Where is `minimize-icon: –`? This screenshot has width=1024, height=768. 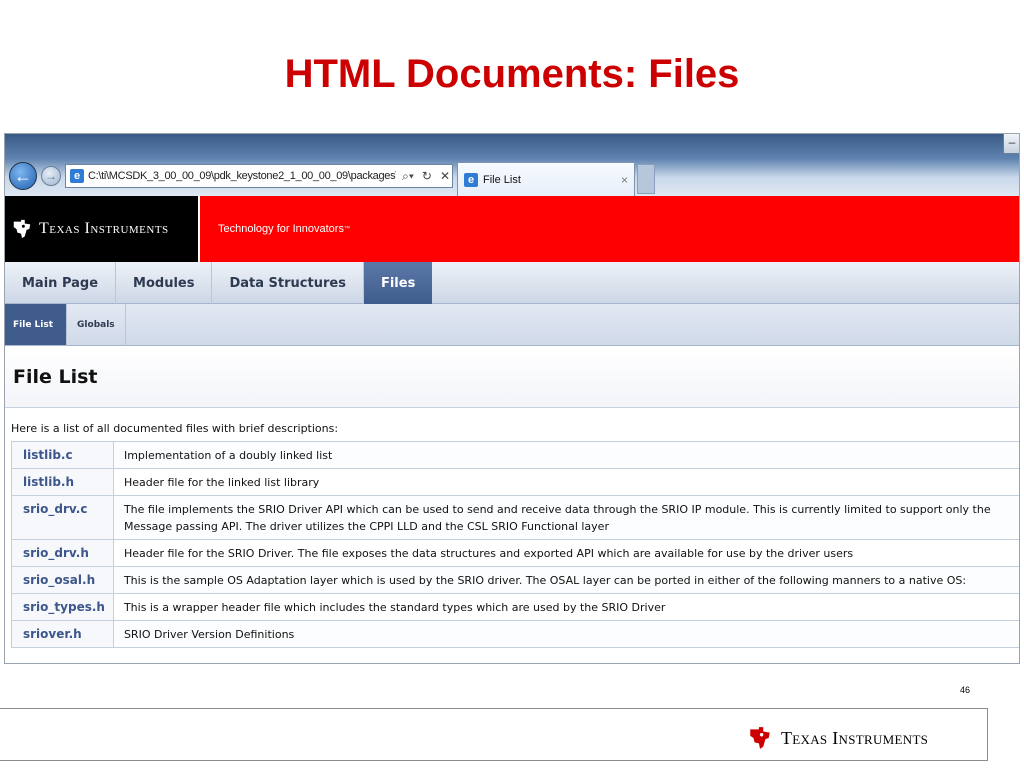 minimize-icon: – is located at coordinates (1011, 144).